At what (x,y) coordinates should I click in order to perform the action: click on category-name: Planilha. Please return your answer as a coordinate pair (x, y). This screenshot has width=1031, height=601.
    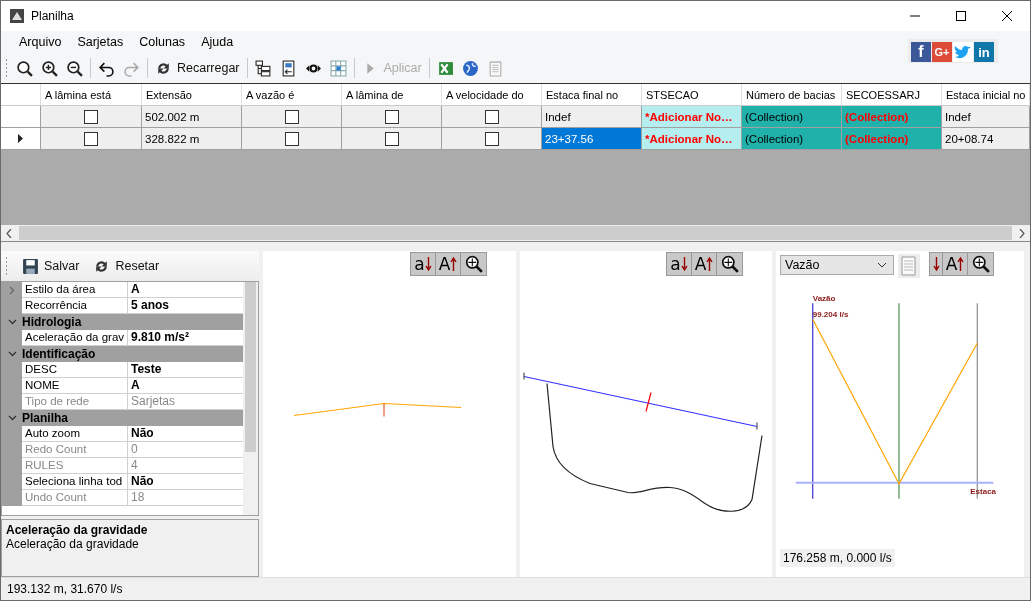
    Looking at the image, I should click on (45, 418).